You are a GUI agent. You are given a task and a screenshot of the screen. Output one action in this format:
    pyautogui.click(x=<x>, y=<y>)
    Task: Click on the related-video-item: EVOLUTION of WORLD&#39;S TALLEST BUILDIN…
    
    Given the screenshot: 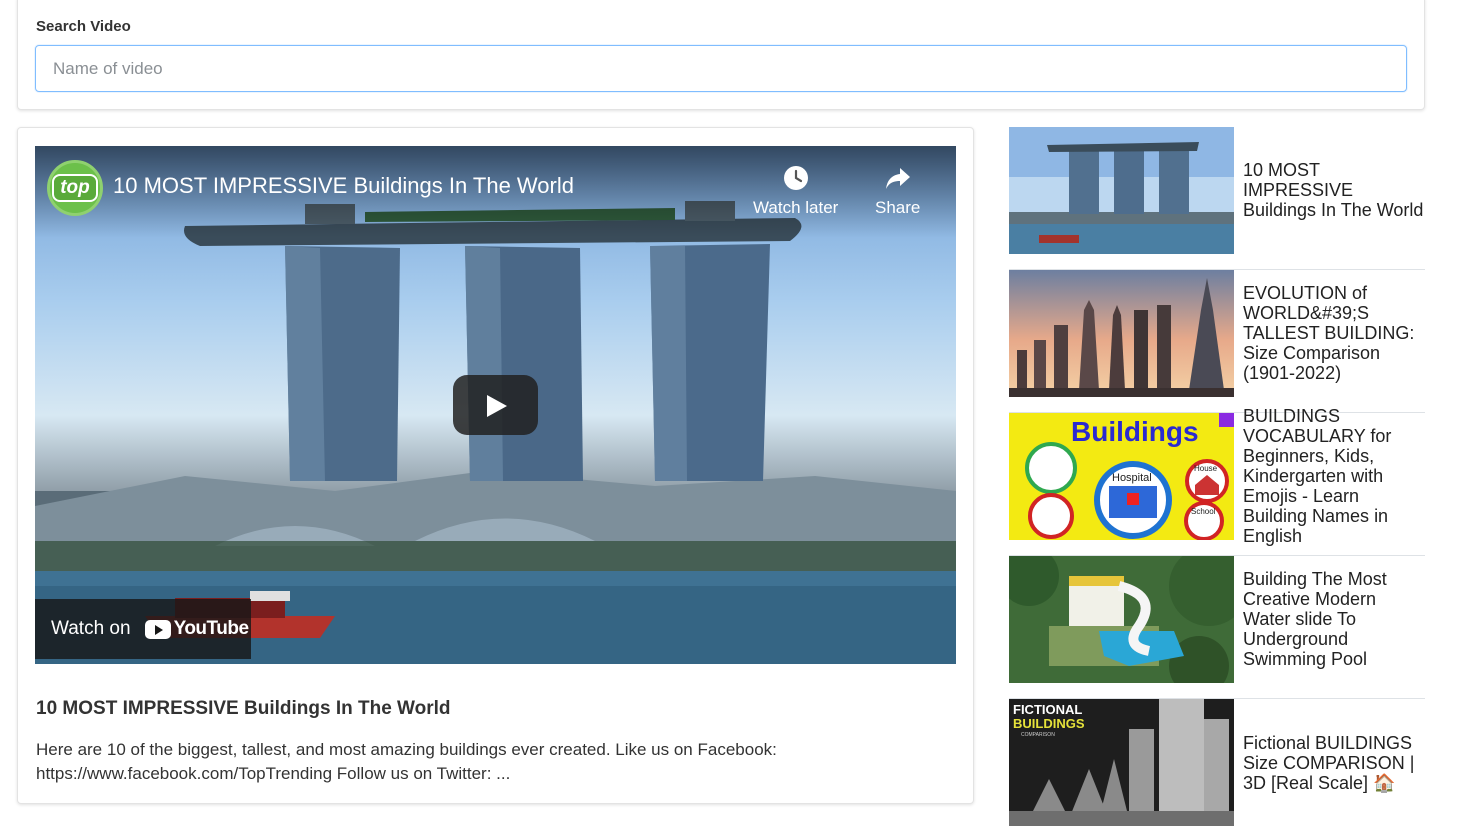 What is the action you would take?
    pyautogui.click(x=1217, y=341)
    